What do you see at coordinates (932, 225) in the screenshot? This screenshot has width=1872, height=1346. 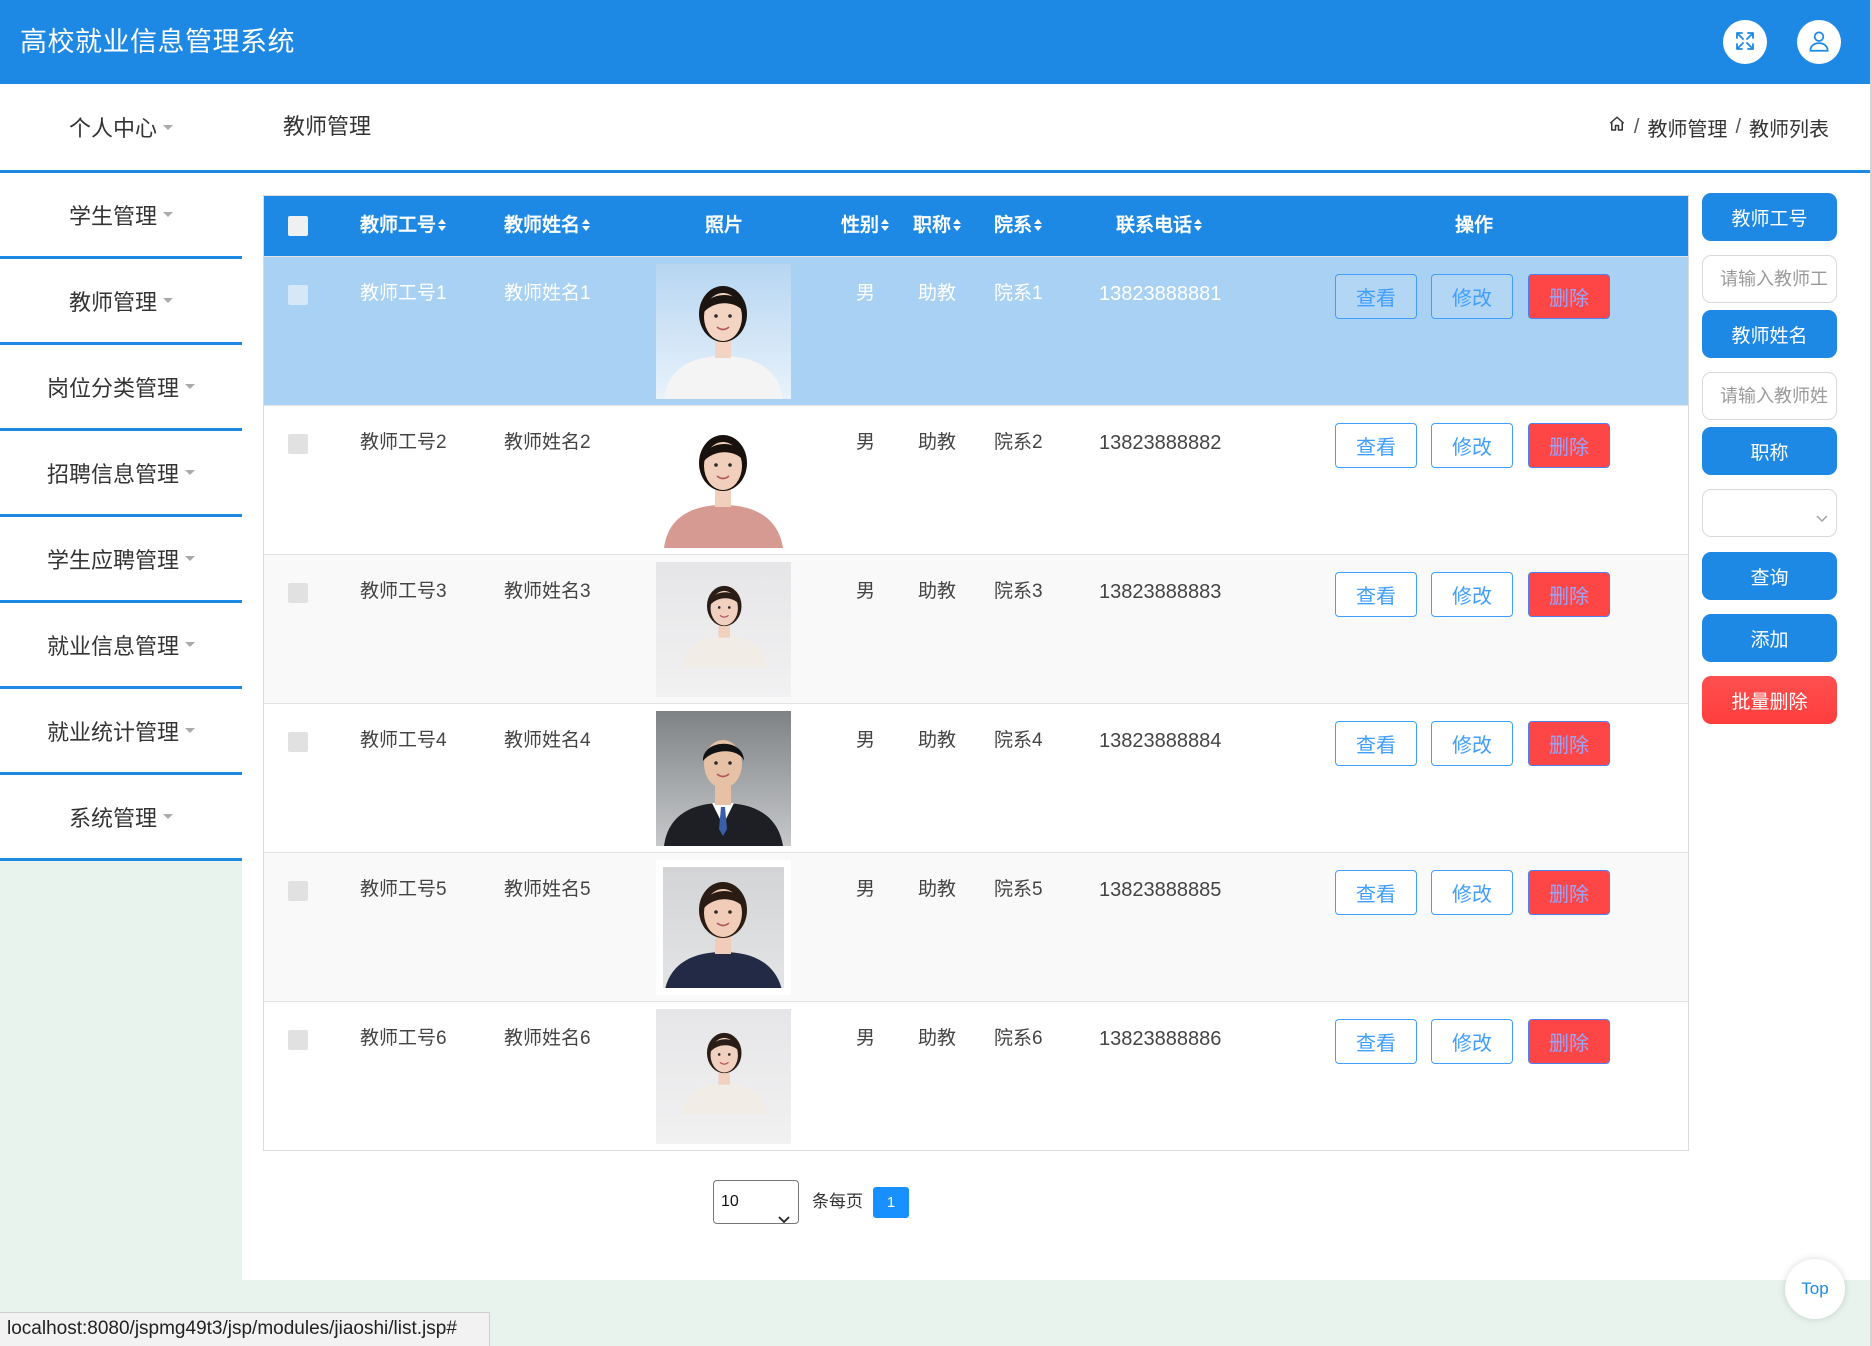 I see `col-header-label: 职称` at bounding box center [932, 225].